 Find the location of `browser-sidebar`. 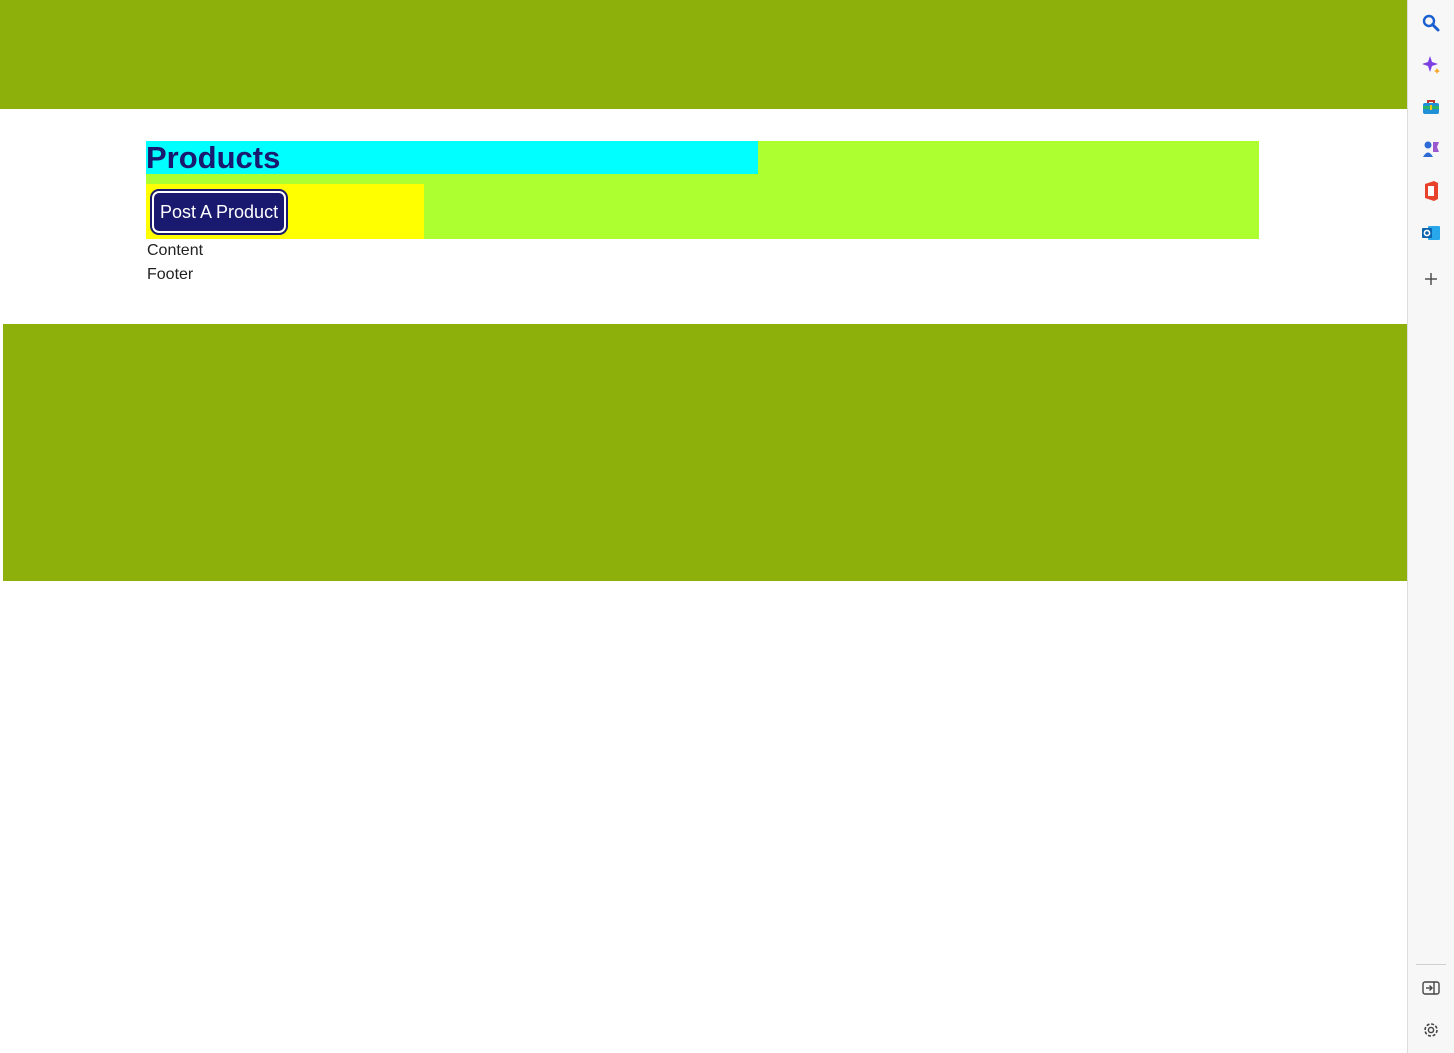

browser-sidebar is located at coordinates (1430, 526).